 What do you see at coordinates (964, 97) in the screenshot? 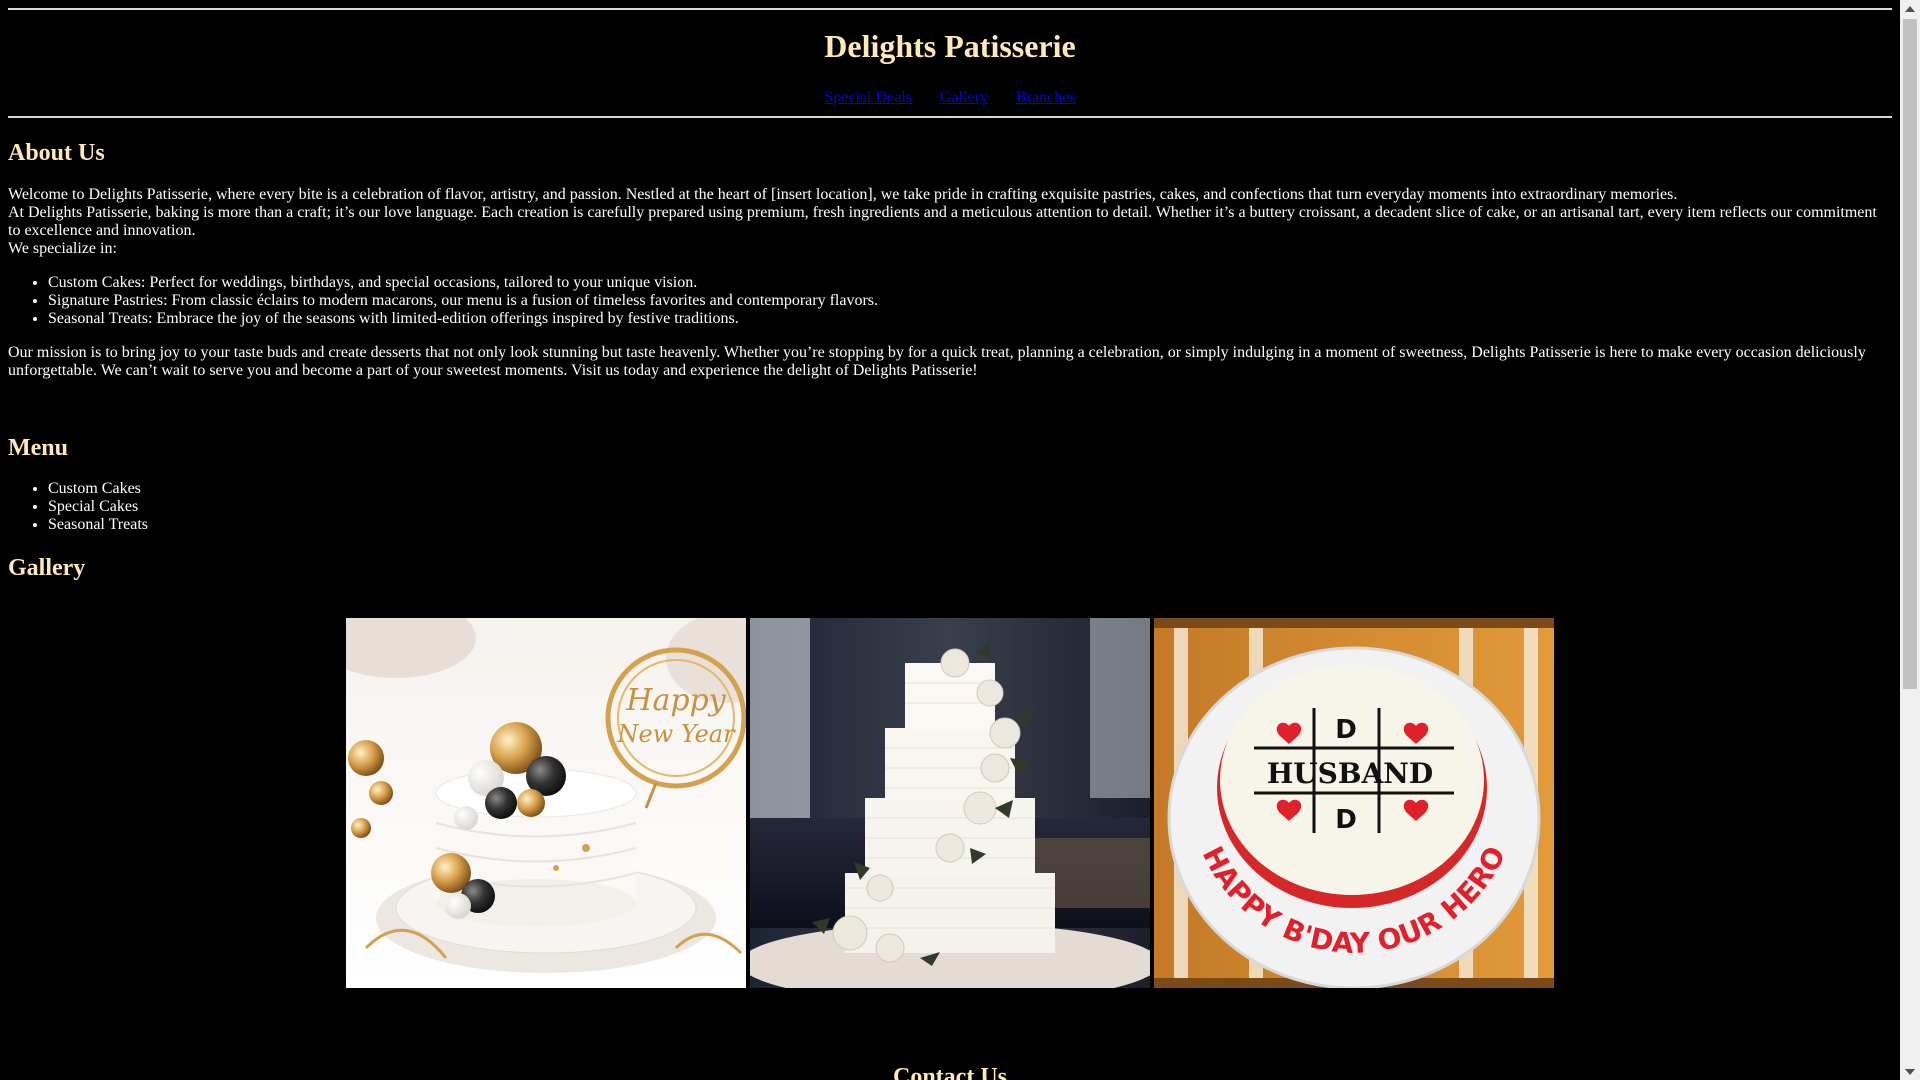
I see `nav-link-gallery: Gallery` at bounding box center [964, 97].